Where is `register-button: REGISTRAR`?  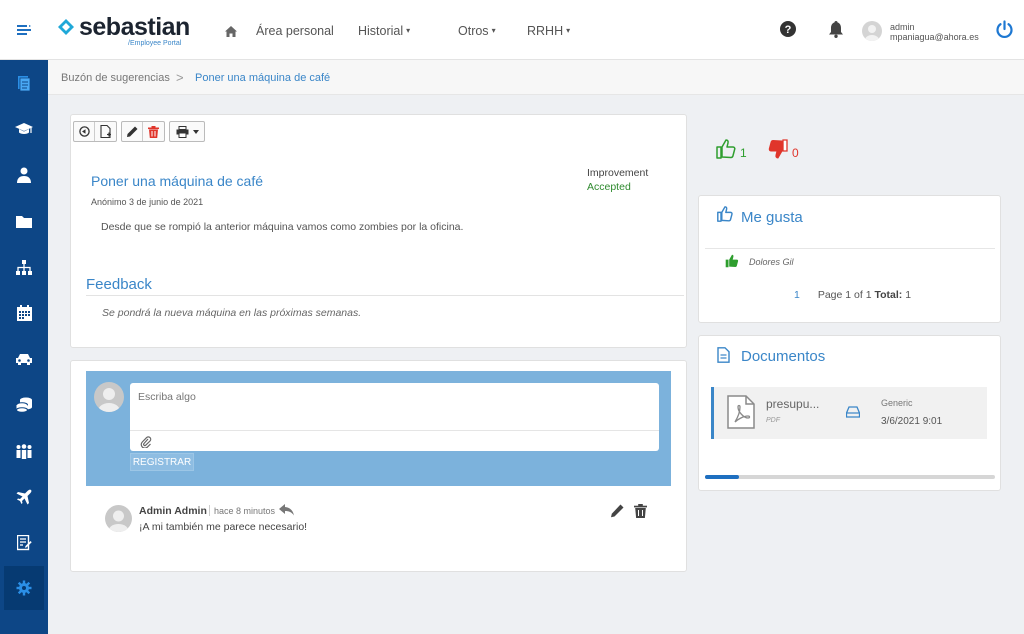 register-button: REGISTRAR is located at coordinates (162, 462).